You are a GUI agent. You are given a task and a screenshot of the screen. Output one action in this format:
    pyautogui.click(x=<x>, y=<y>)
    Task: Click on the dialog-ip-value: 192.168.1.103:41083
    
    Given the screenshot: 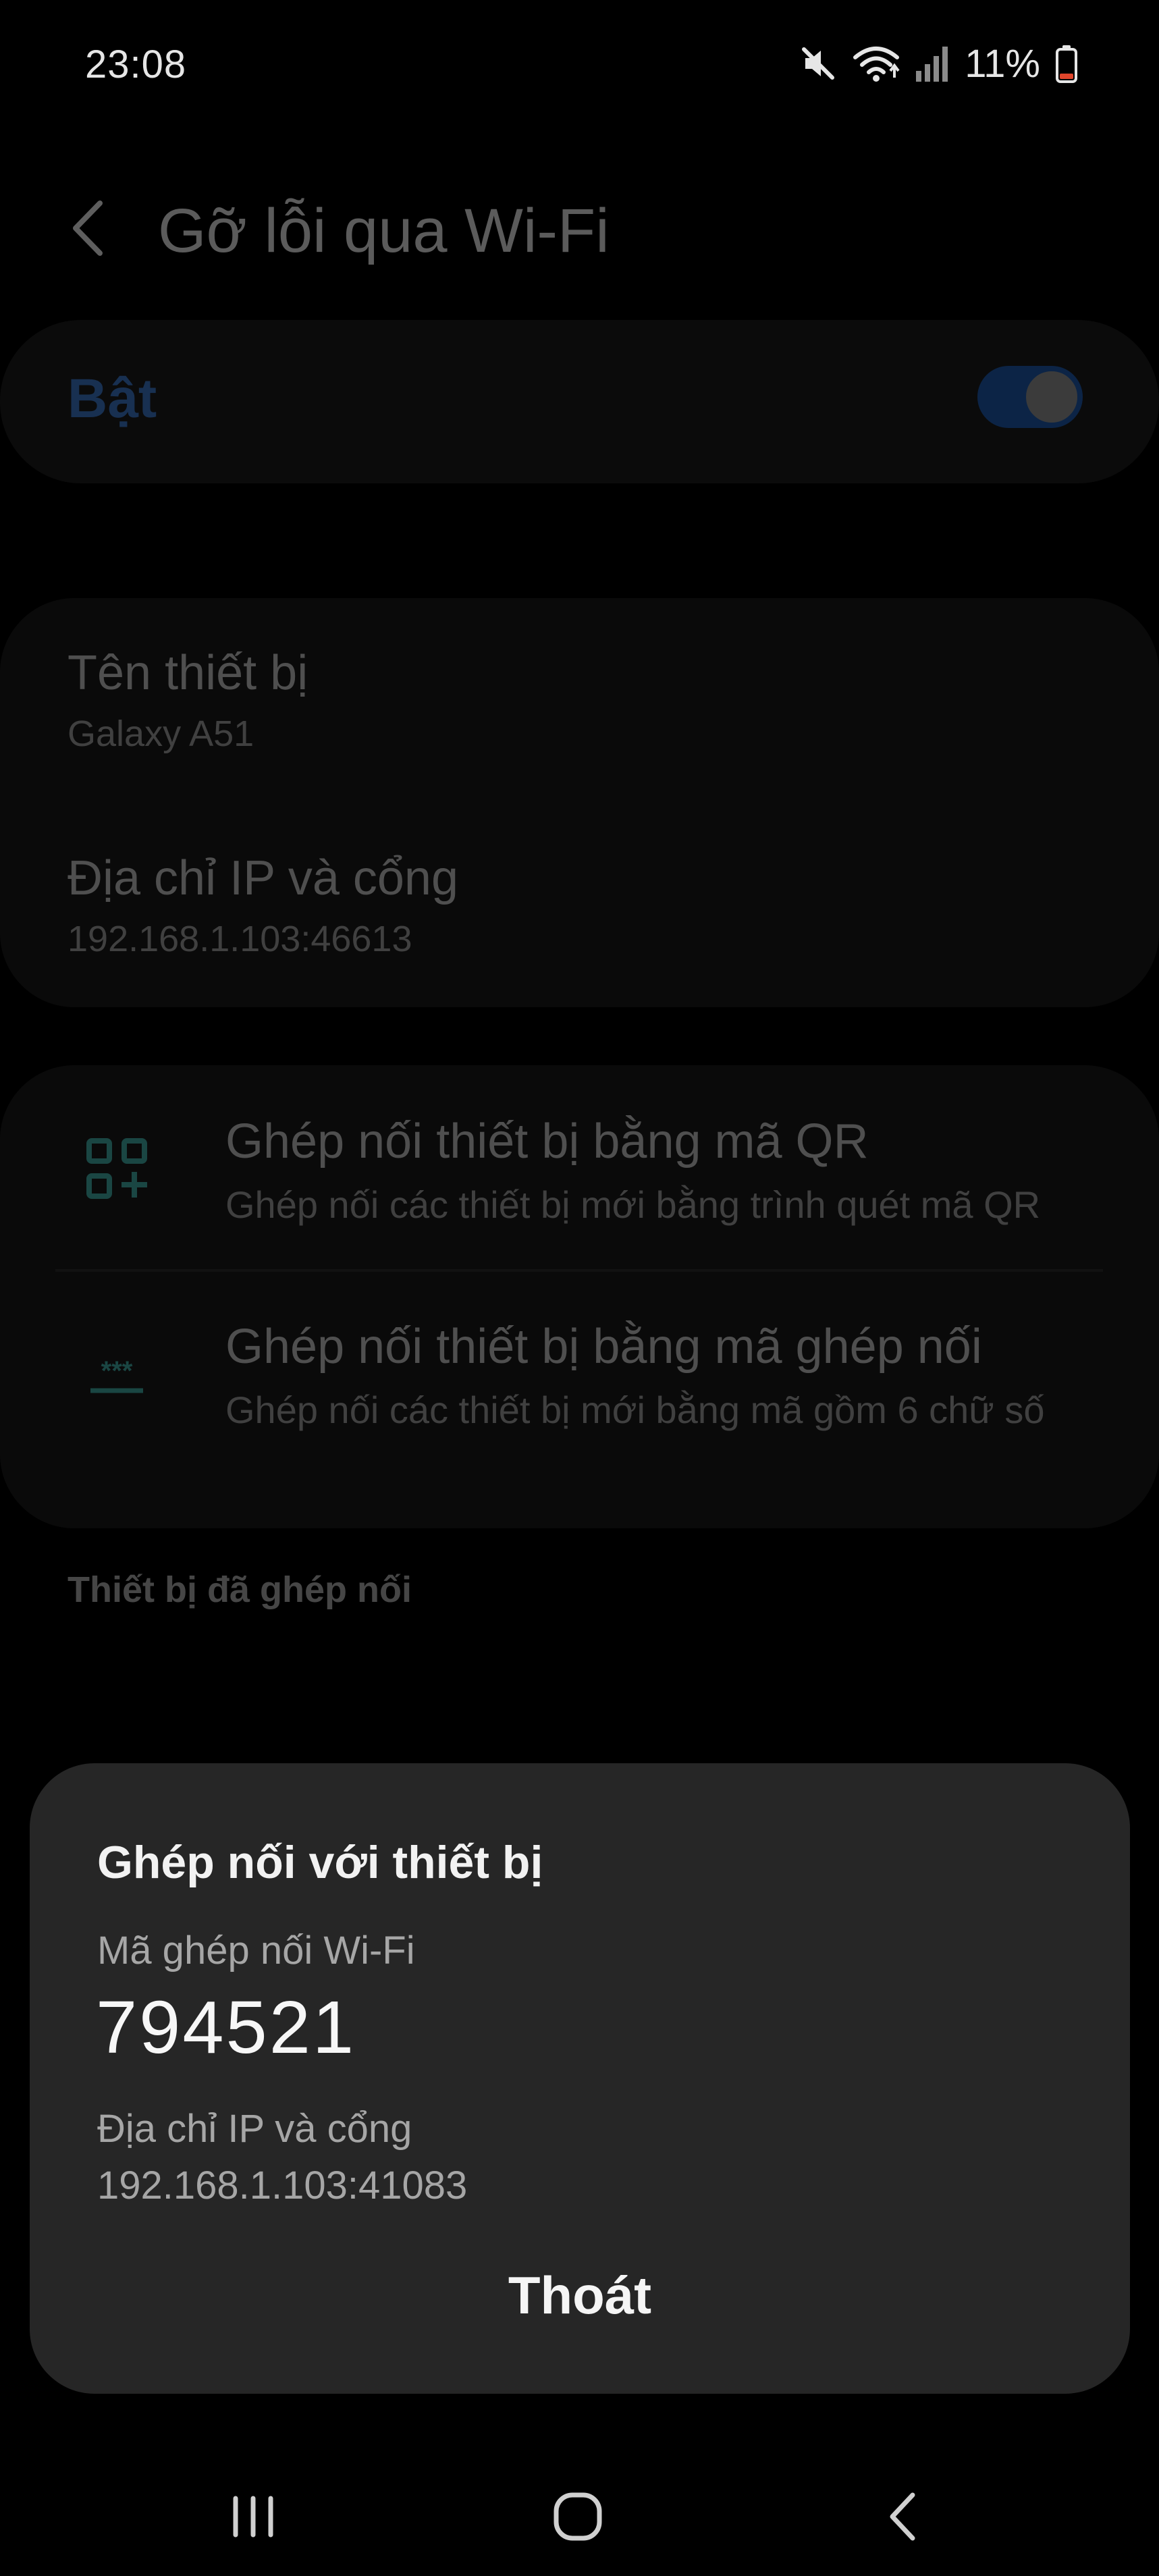 What is the action you would take?
    pyautogui.click(x=282, y=2185)
    